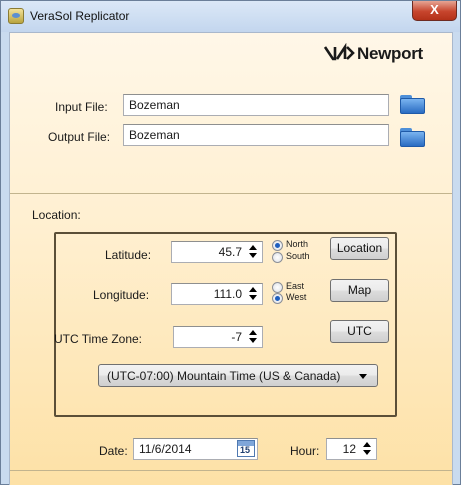 This screenshot has width=461, height=485. Describe the element at coordinates (277, 298) in the screenshot. I see `west-radio-indicator` at that location.